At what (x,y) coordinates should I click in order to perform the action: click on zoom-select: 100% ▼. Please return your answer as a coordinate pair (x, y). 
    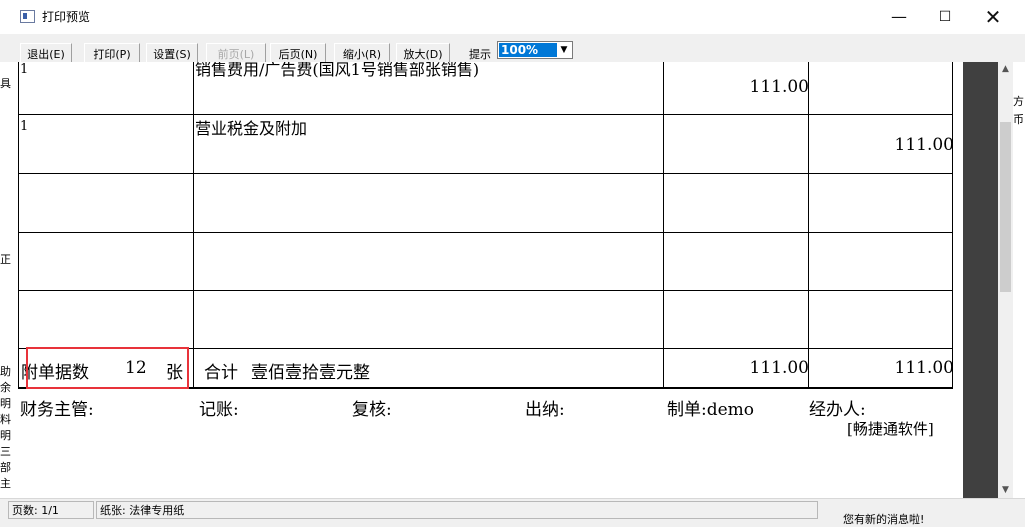
    Looking at the image, I should click on (535, 50).